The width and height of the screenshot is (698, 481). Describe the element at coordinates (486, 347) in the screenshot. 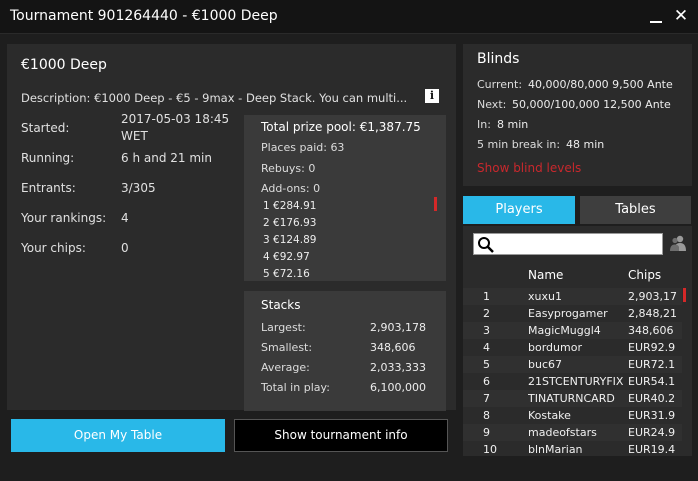

I see `player-rank: 4` at that location.